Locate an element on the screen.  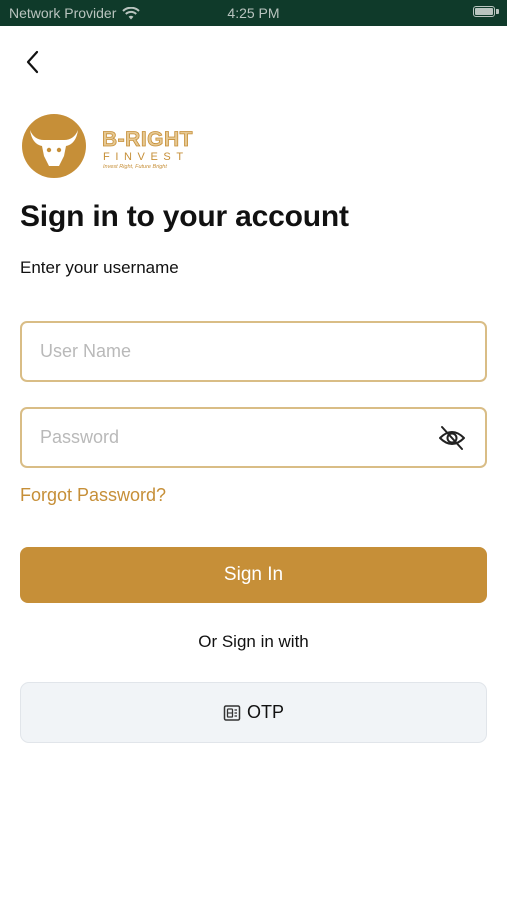
status-bar: Network Provider 4:25 PM is located at coordinates (253, 13).